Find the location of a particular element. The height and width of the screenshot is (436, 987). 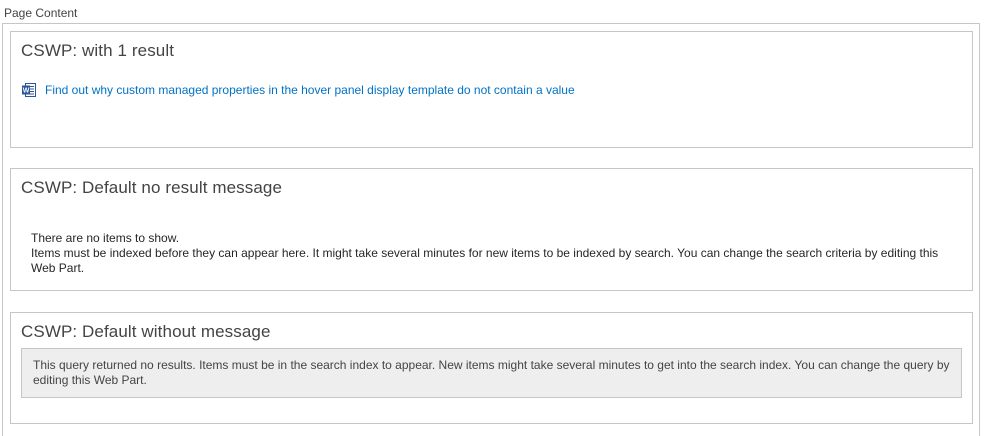

webpart-title: CSWP: Default without message is located at coordinates (146, 331).